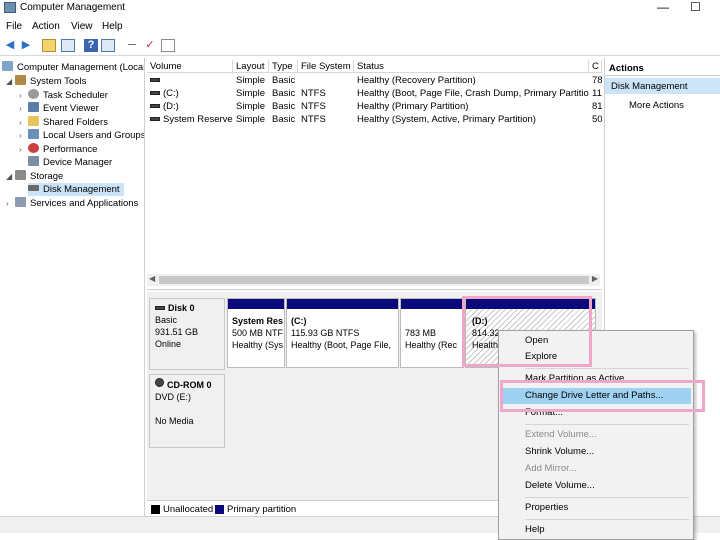 This screenshot has height=540, width=720. Describe the element at coordinates (33, 94) in the screenshot. I see `clock-icon` at that location.